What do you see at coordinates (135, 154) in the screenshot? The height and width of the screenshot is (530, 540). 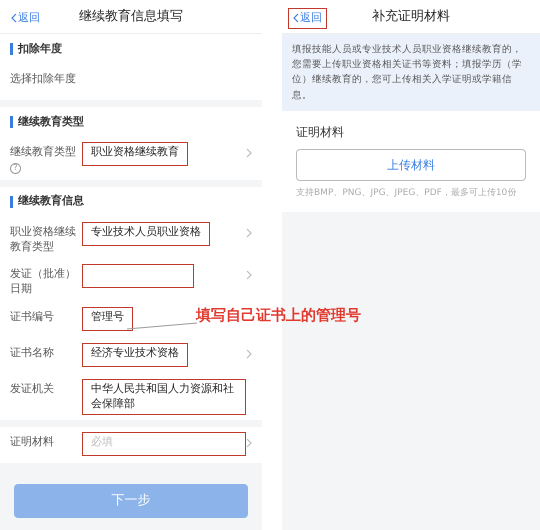 I see `value-field: 职业资格继续教育` at bounding box center [135, 154].